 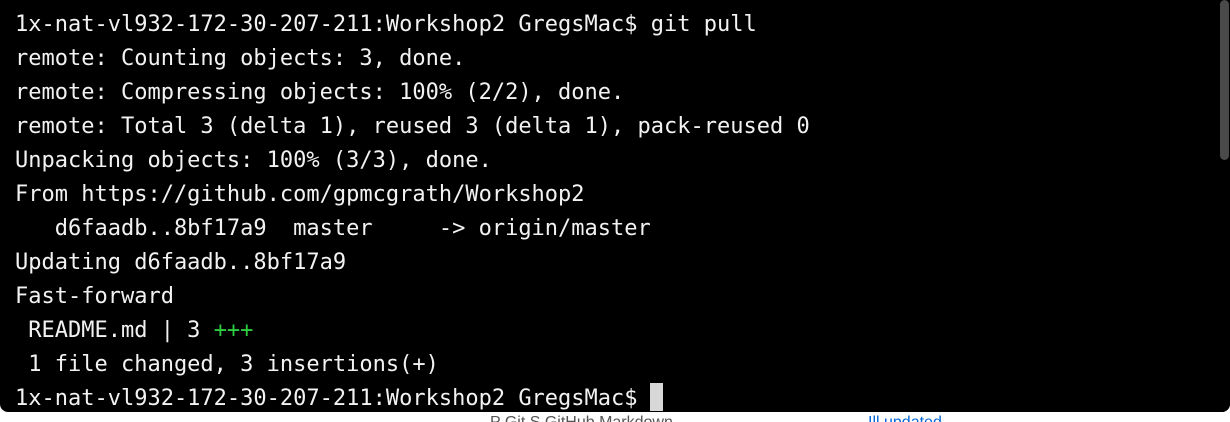 I want to click on scrollbar, so click(x=1224, y=206).